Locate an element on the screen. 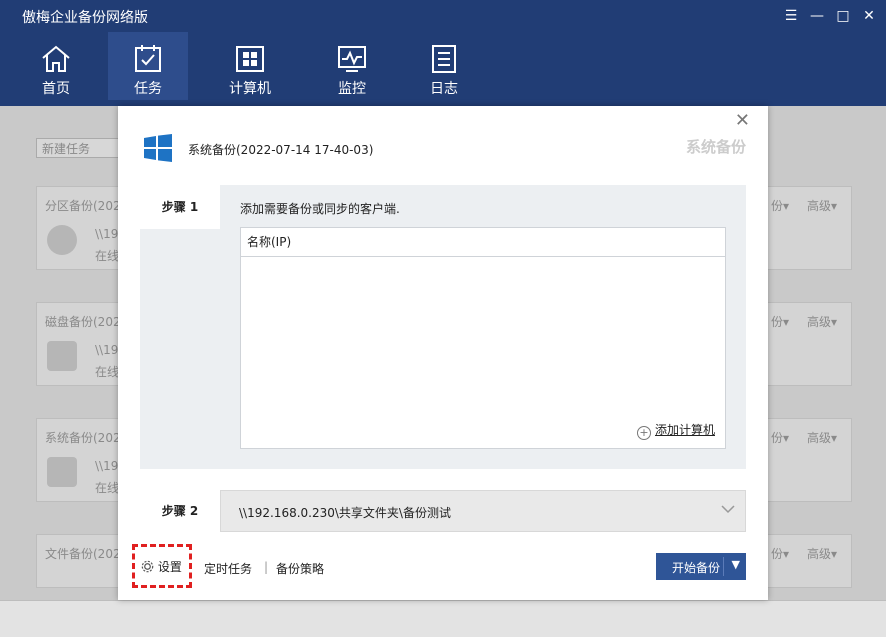 This screenshot has height=637, width=886. windows-logo-icon is located at coordinates (158, 148).